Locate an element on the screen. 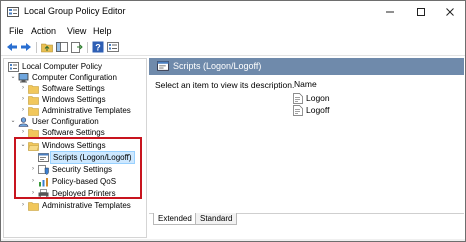 This screenshot has width=466, height=242. maximize-icon is located at coordinates (421, 12).